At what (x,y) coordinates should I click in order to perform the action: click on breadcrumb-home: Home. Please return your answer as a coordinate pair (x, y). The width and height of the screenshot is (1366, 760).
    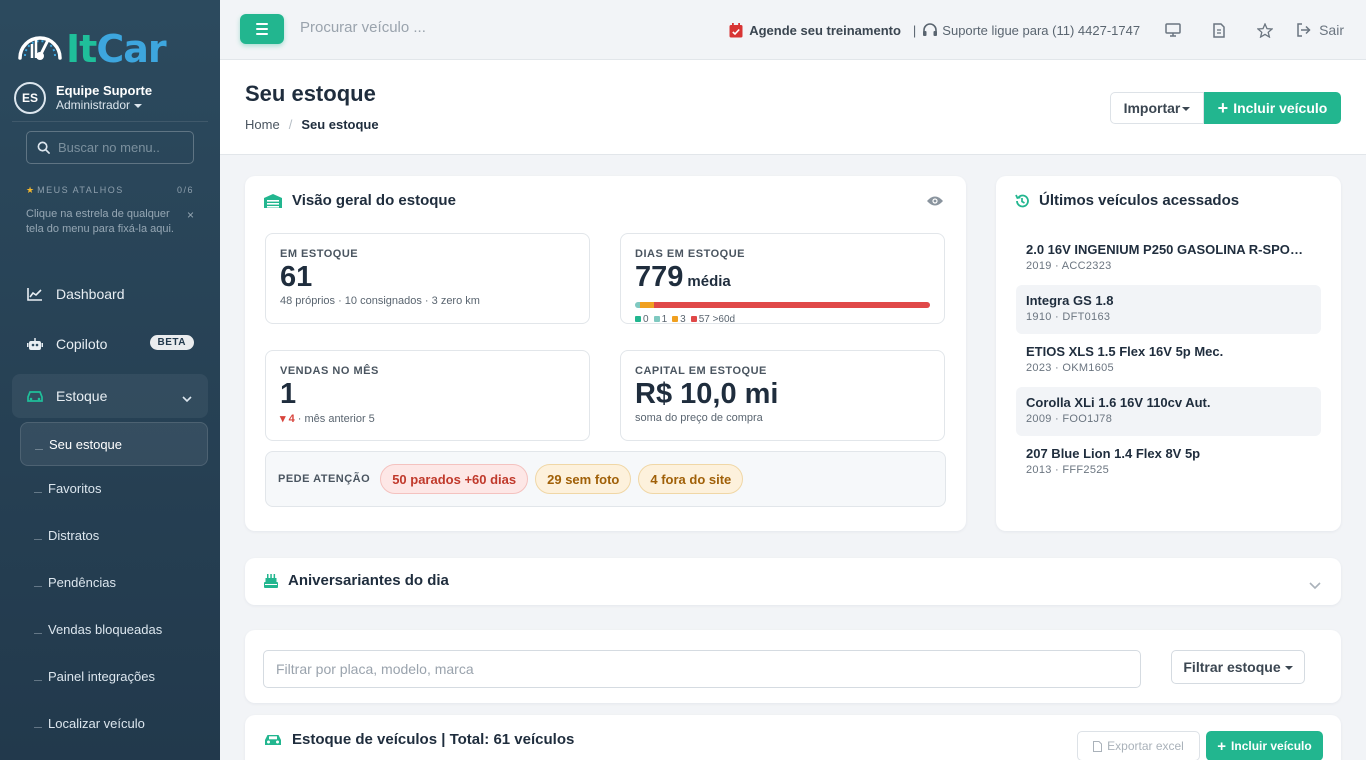
    Looking at the image, I should click on (262, 124).